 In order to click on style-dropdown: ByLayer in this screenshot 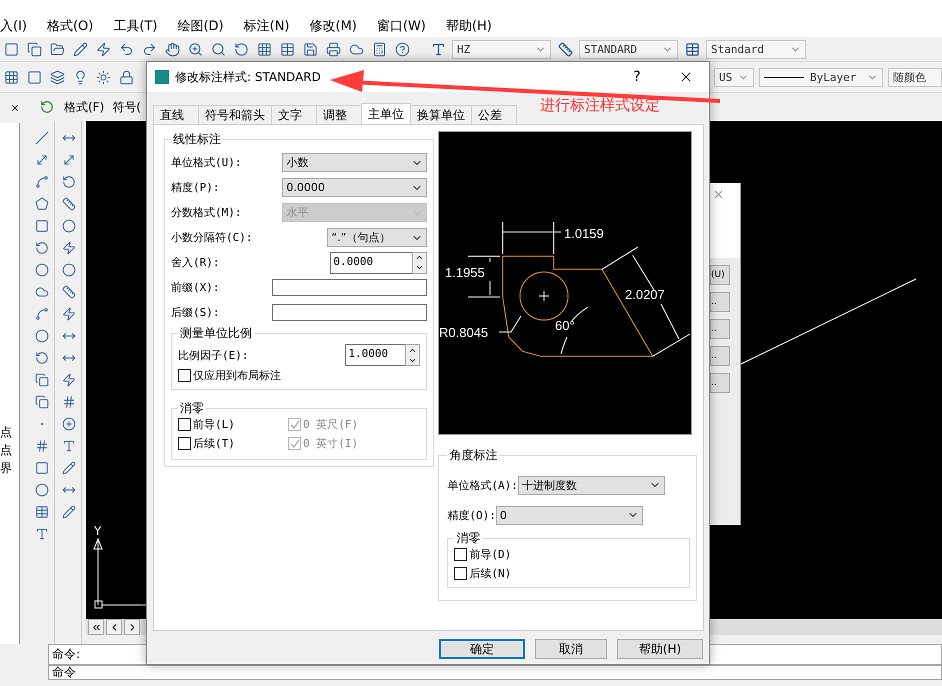, I will do `click(821, 77)`.